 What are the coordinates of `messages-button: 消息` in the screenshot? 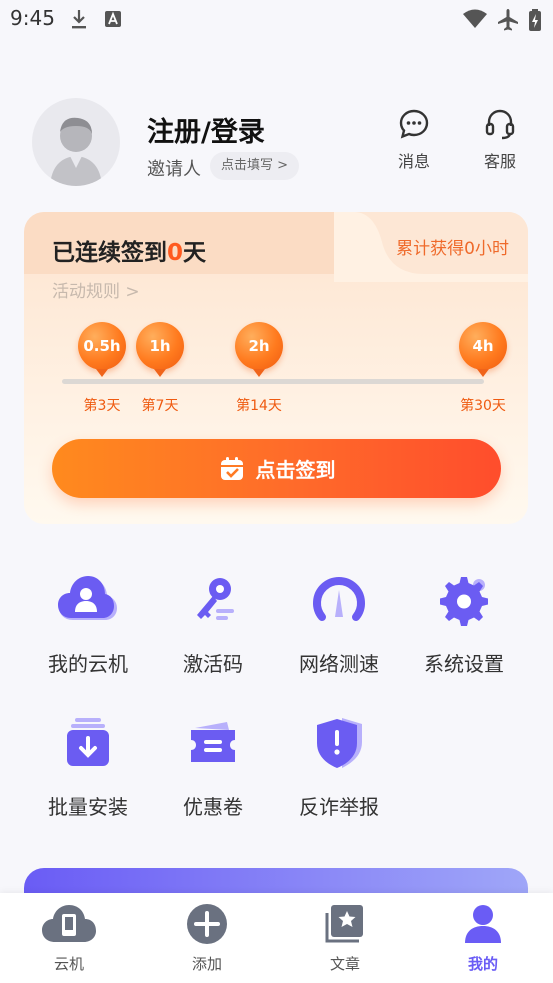 It's located at (414, 139).